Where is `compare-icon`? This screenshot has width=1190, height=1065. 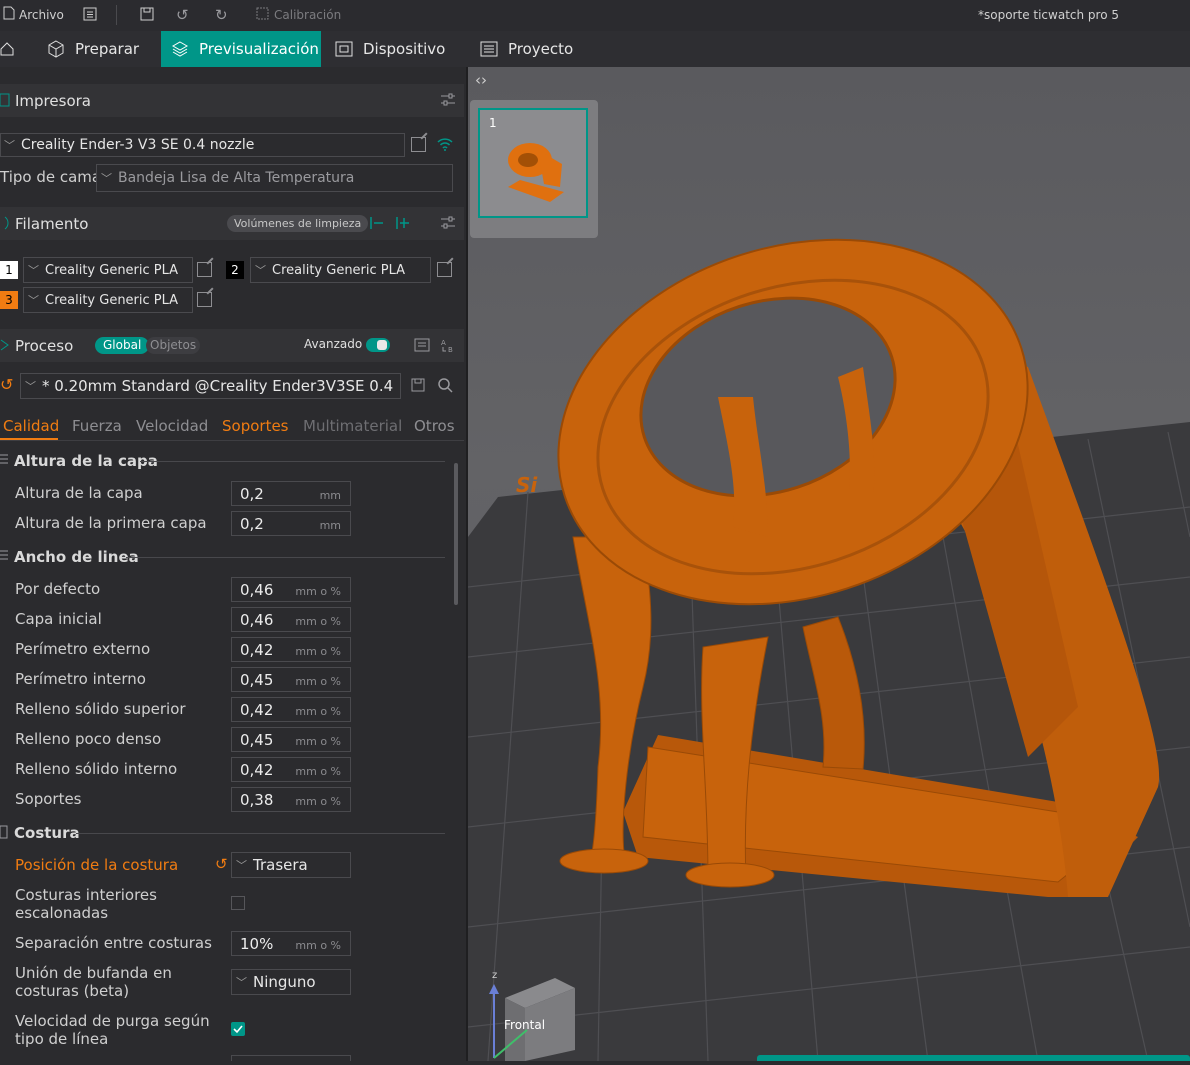
compare-icon is located at coordinates (422, 345).